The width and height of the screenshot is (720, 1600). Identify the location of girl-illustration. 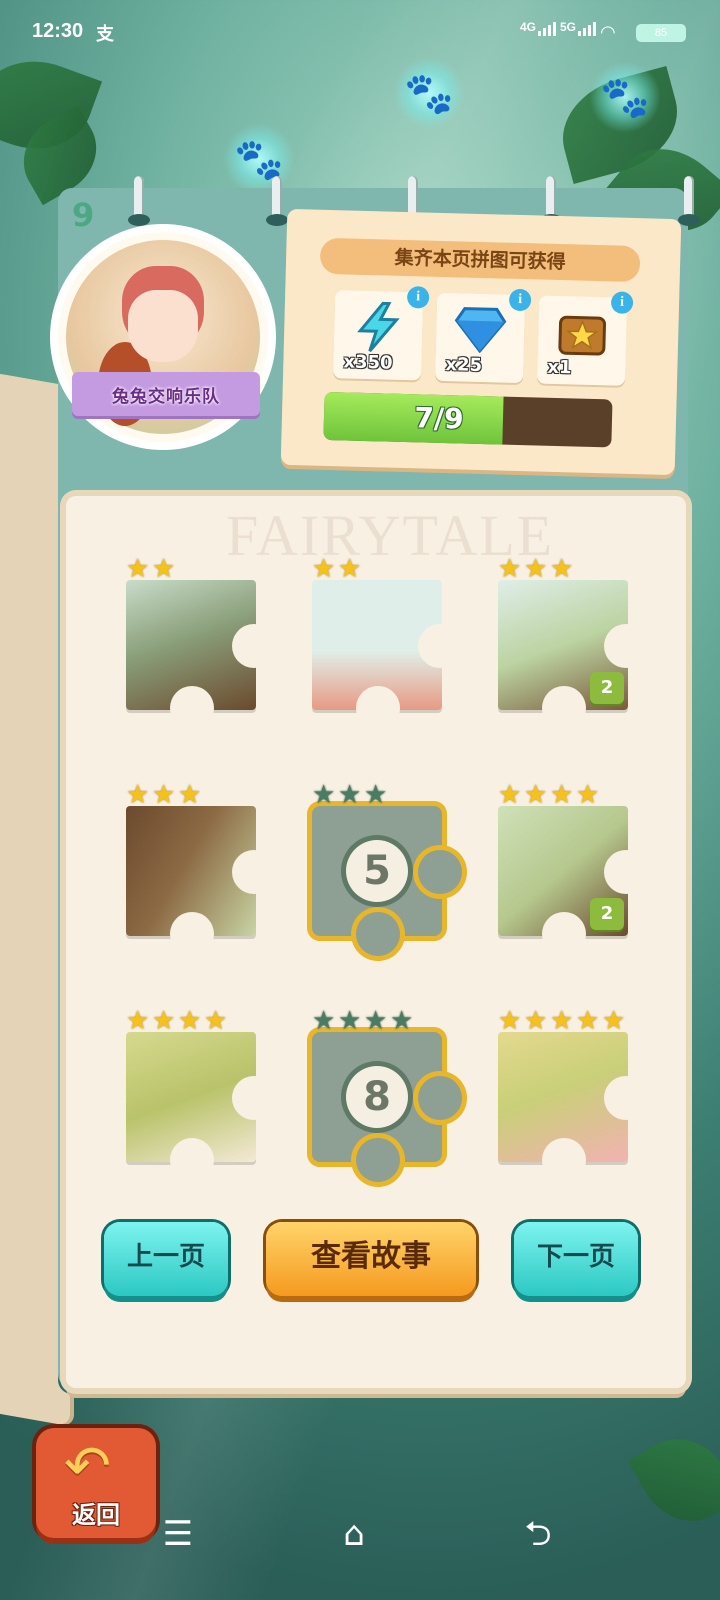
(163, 326).